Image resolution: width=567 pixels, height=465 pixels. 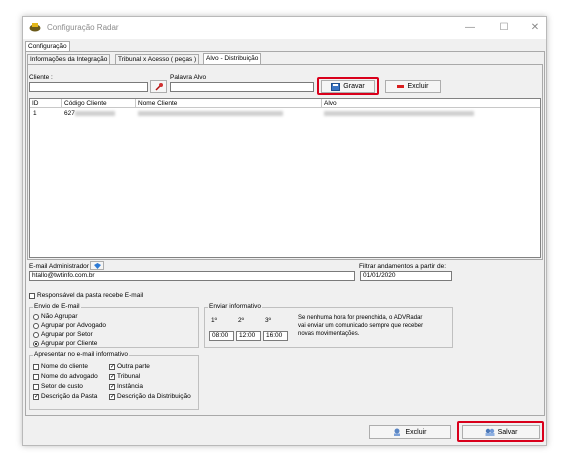 I want to click on email-admin-info-button, so click(x=97, y=265).